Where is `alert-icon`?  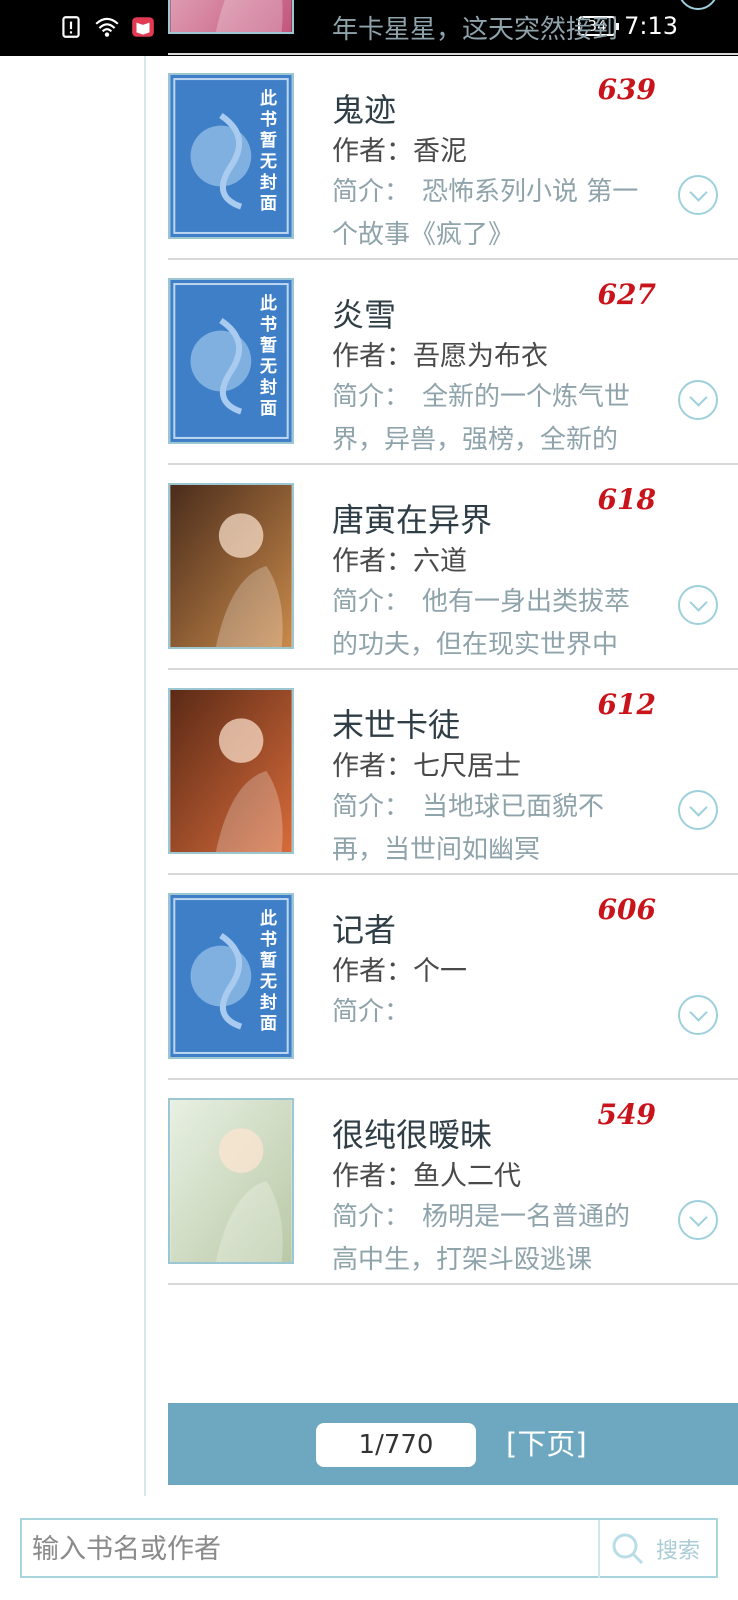
alert-icon is located at coordinates (71, 27).